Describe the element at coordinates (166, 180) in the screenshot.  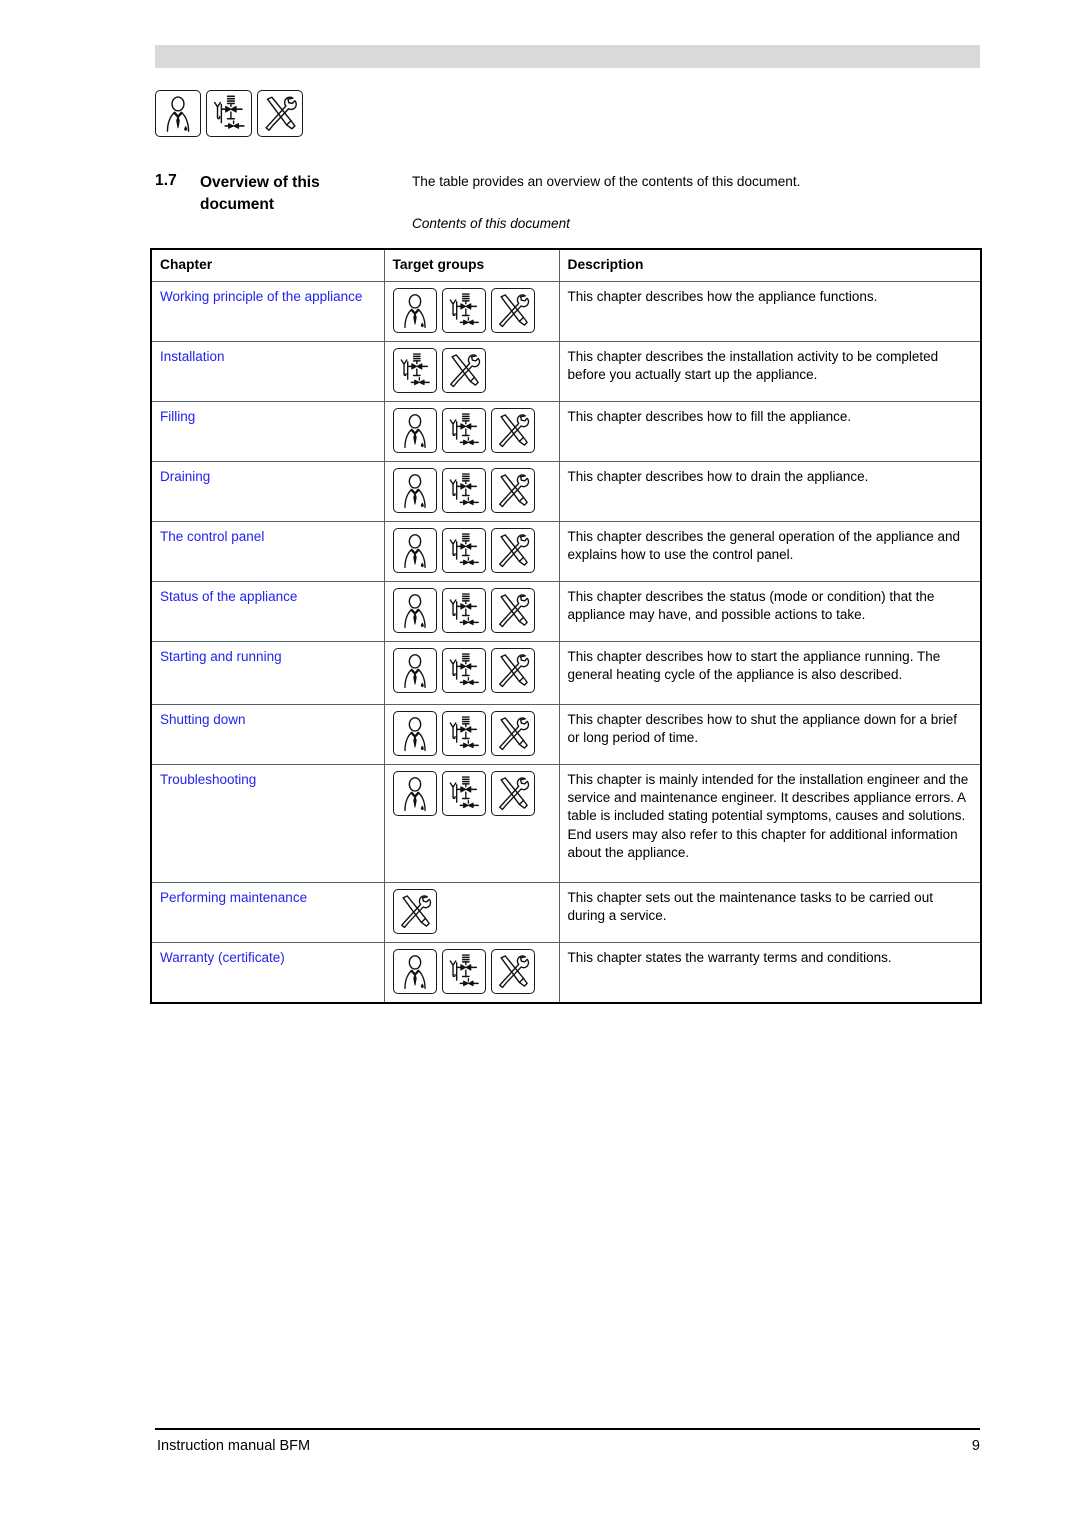
I see `section-number: 1.7` at that location.